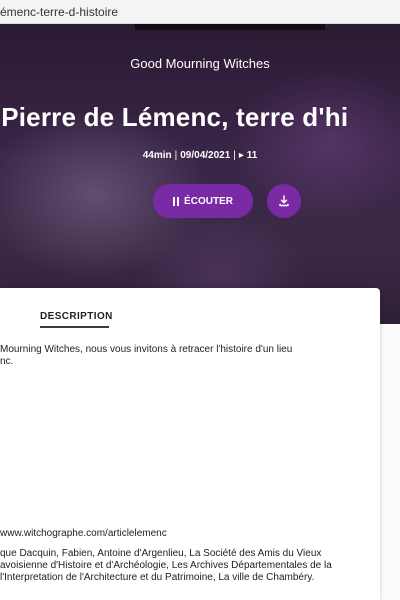 The height and width of the screenshot is (600, 400). Describe the element at coordinates (390, 462) in the screenshot. I see `page-right-margin` at that location.